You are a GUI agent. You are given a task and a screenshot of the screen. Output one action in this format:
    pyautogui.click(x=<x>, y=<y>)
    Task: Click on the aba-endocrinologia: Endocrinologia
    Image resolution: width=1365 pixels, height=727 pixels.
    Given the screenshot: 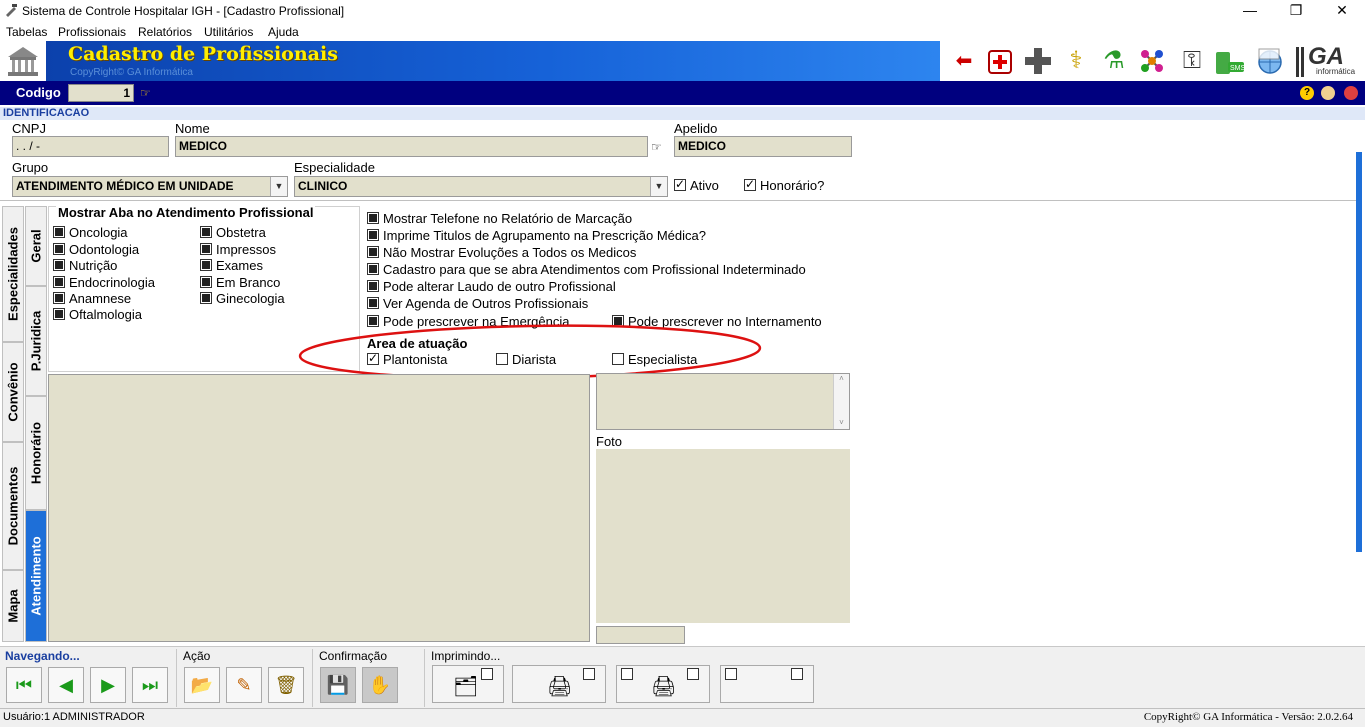 What is the action you would take?
    pyautogui.click(x=104, y=282)
    